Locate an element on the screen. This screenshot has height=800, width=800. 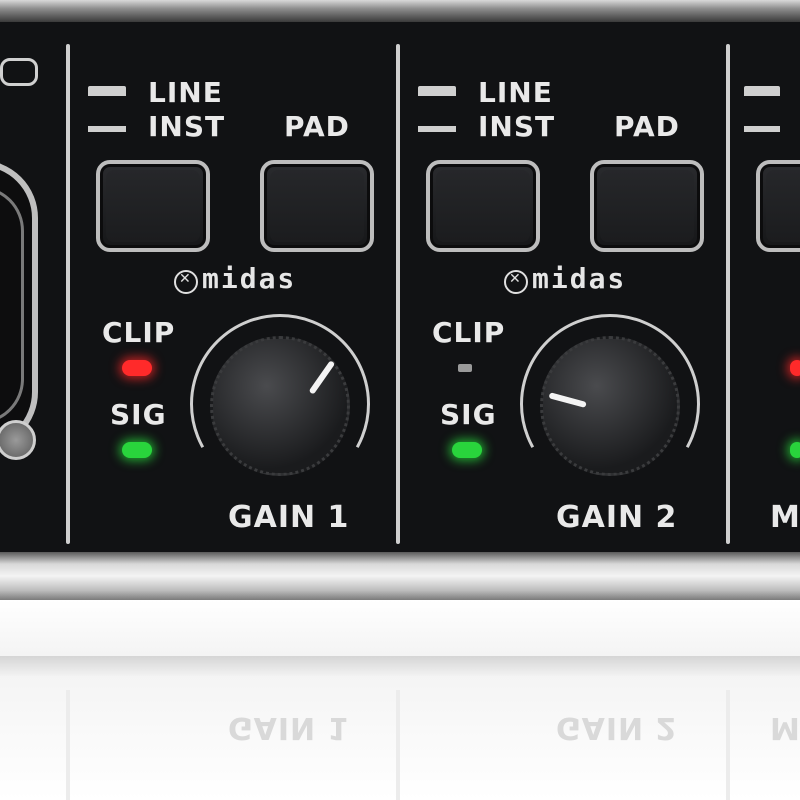
gain-1-label: GAIN 1 is located at coordinates (289, 517).